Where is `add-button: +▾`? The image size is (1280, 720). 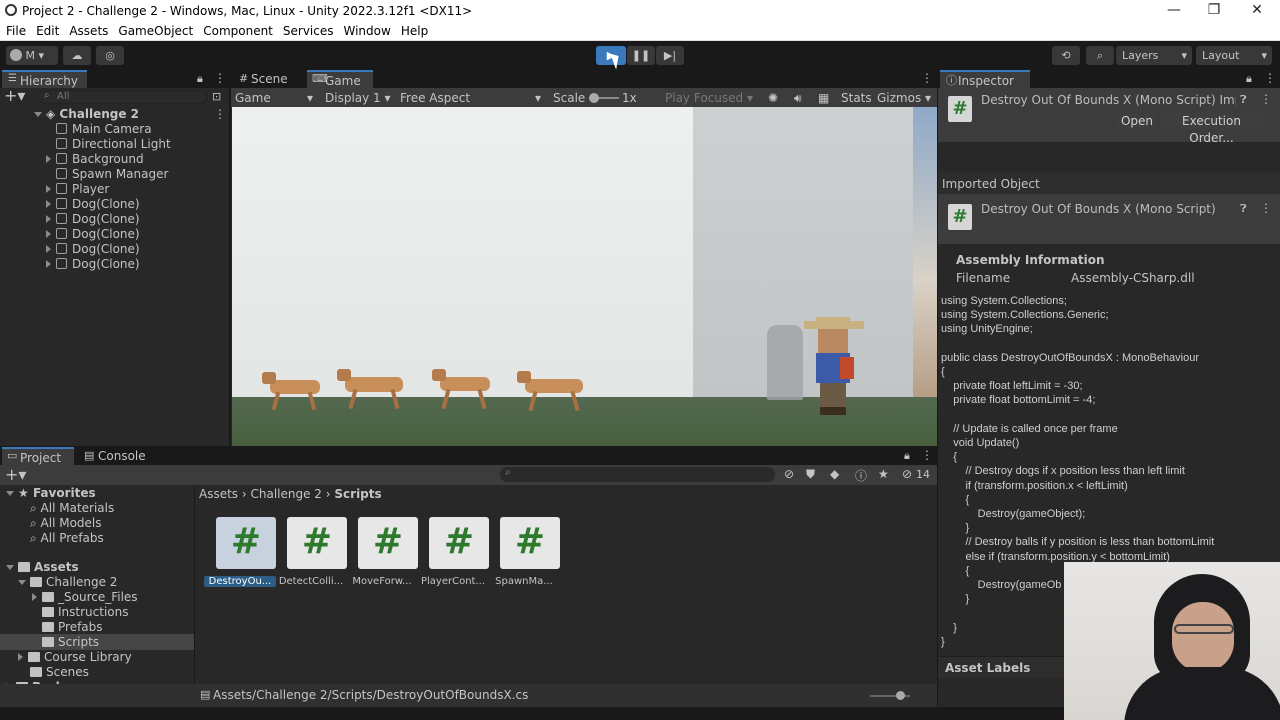
add-button: +▾ is located at coordinates (16, 96).